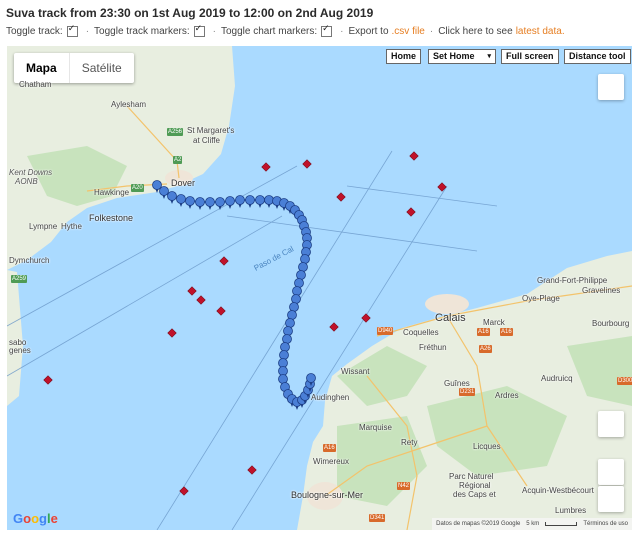  What do you see at coordinates (72, 30) in the screenshot?
I see `toggle-track-checkbox` at bounding box center [72, 30].